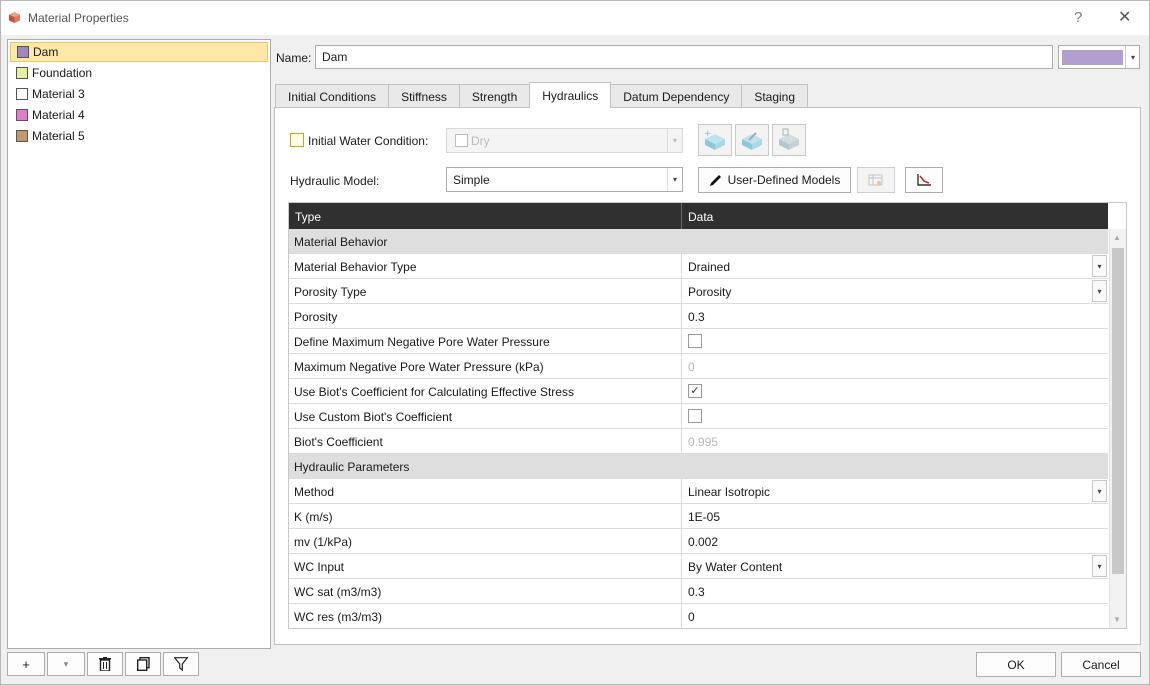  What do you see at coordinates (895, 291) in the screenshot?
I see `property-dropdown: Porosity ▾` at bounding box center [895, 291].